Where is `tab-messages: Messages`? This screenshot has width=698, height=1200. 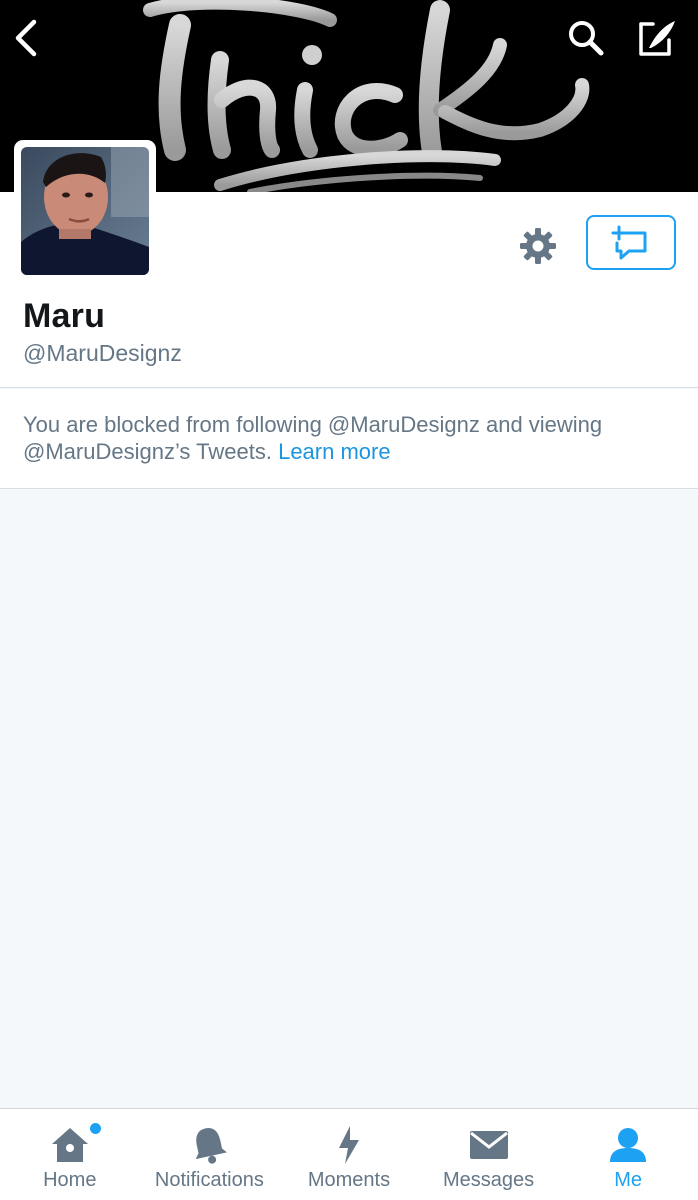 tab-messages: Messages is located at coordinates (489, 1154).